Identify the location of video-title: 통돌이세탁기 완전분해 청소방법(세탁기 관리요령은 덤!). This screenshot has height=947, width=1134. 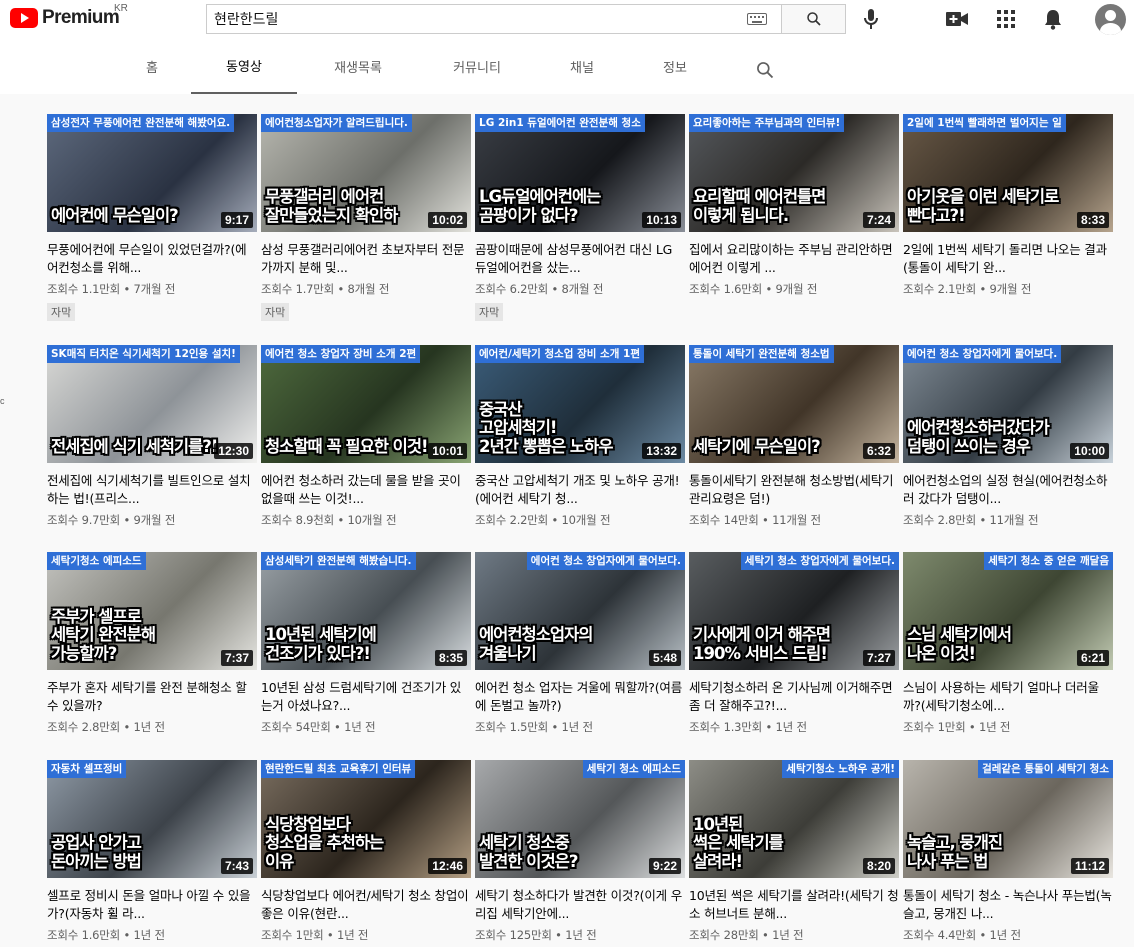
(794, 490).